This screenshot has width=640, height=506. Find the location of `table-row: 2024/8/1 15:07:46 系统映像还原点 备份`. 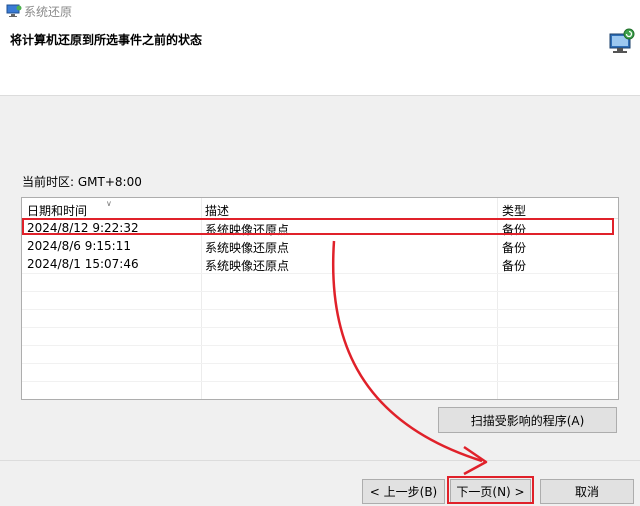

table-row: 2024/8/1 15:07:46 系统映像还原点 备份 is located at coordinates (320, 264).